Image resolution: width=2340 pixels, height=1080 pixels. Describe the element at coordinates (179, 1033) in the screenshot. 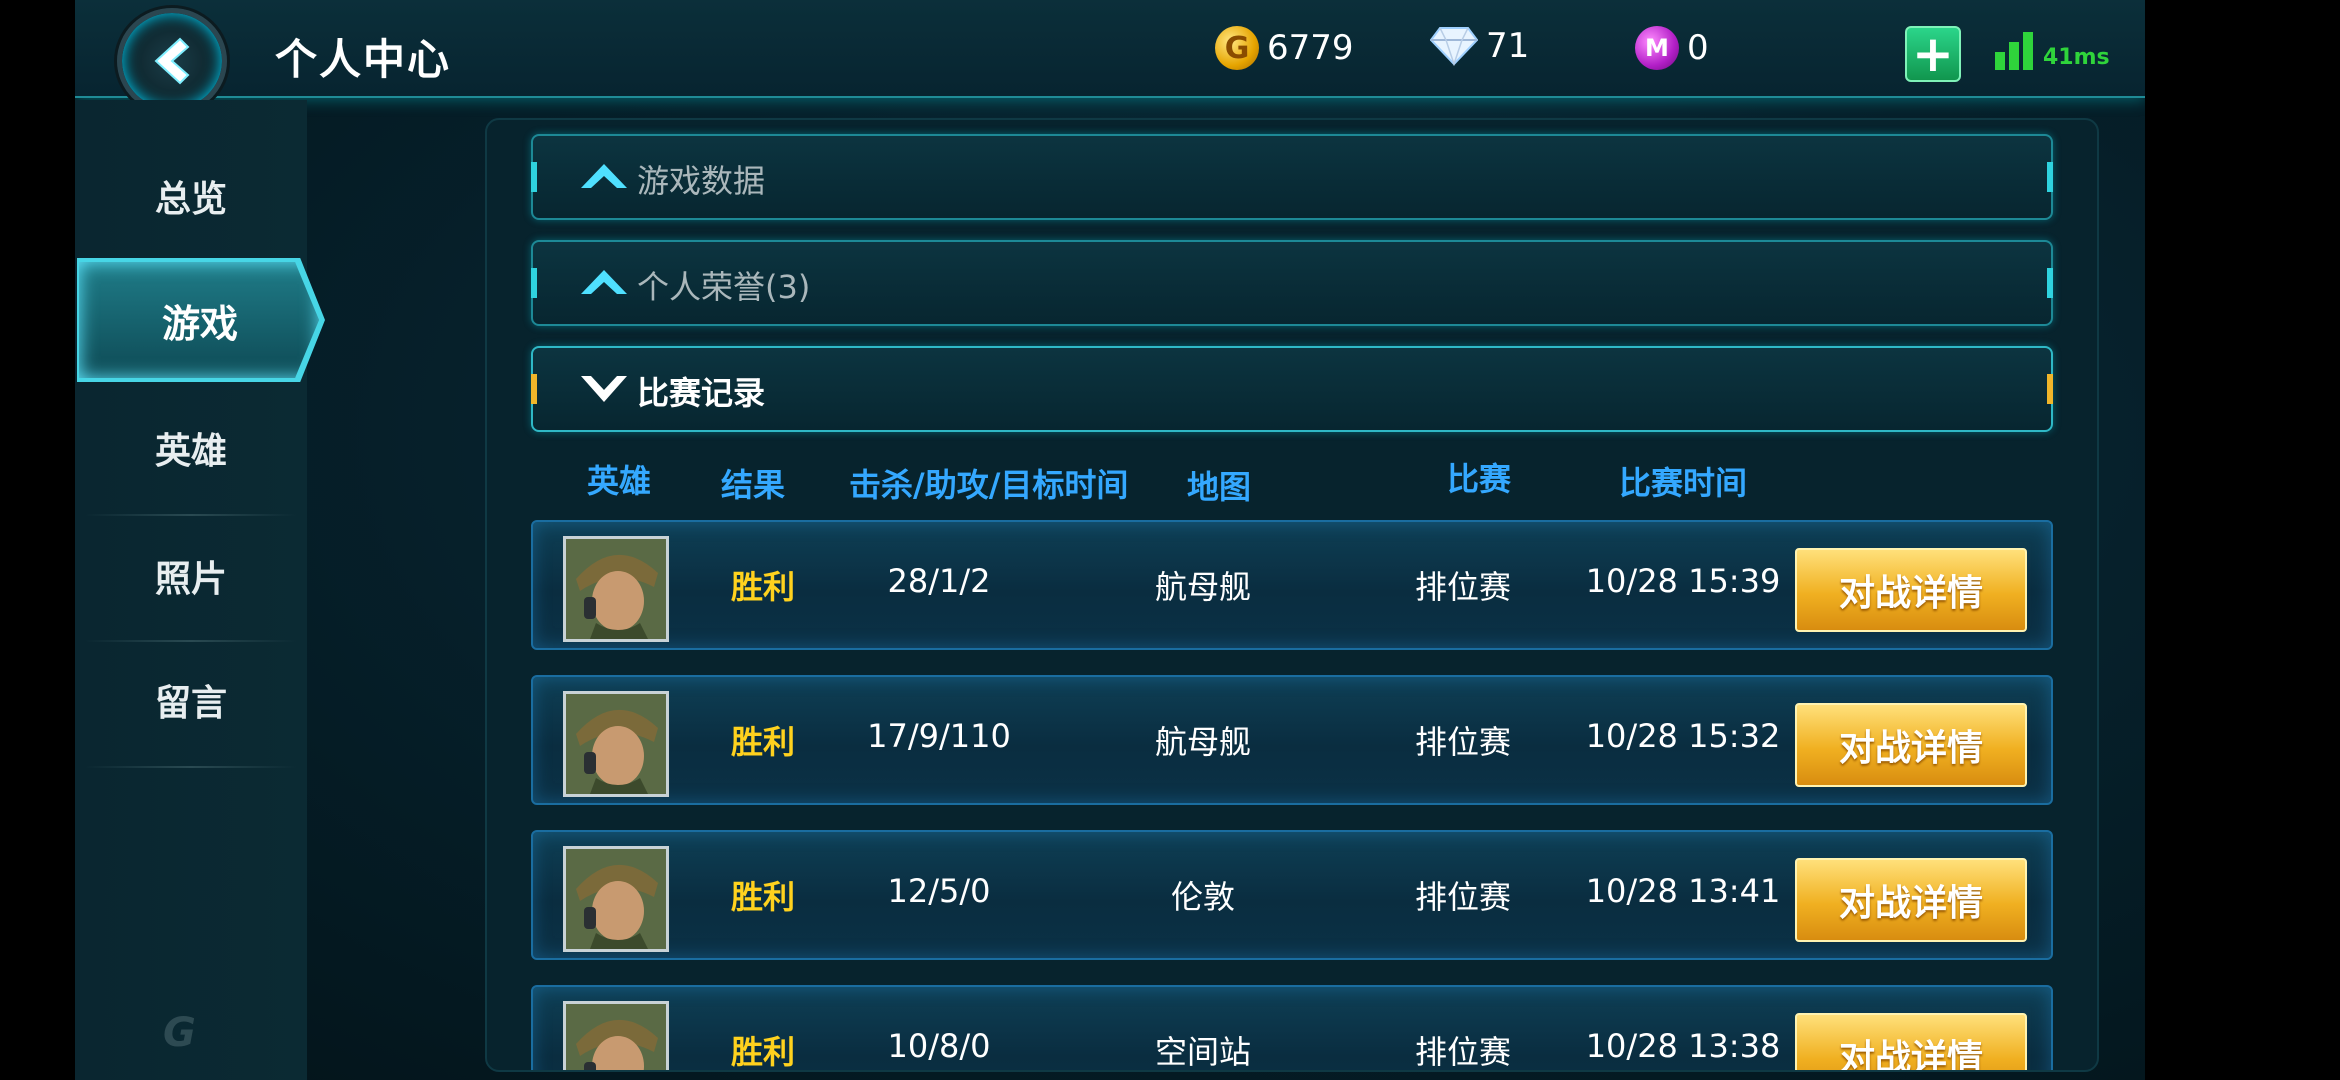

I see `game-logo-icon: G` at that location.